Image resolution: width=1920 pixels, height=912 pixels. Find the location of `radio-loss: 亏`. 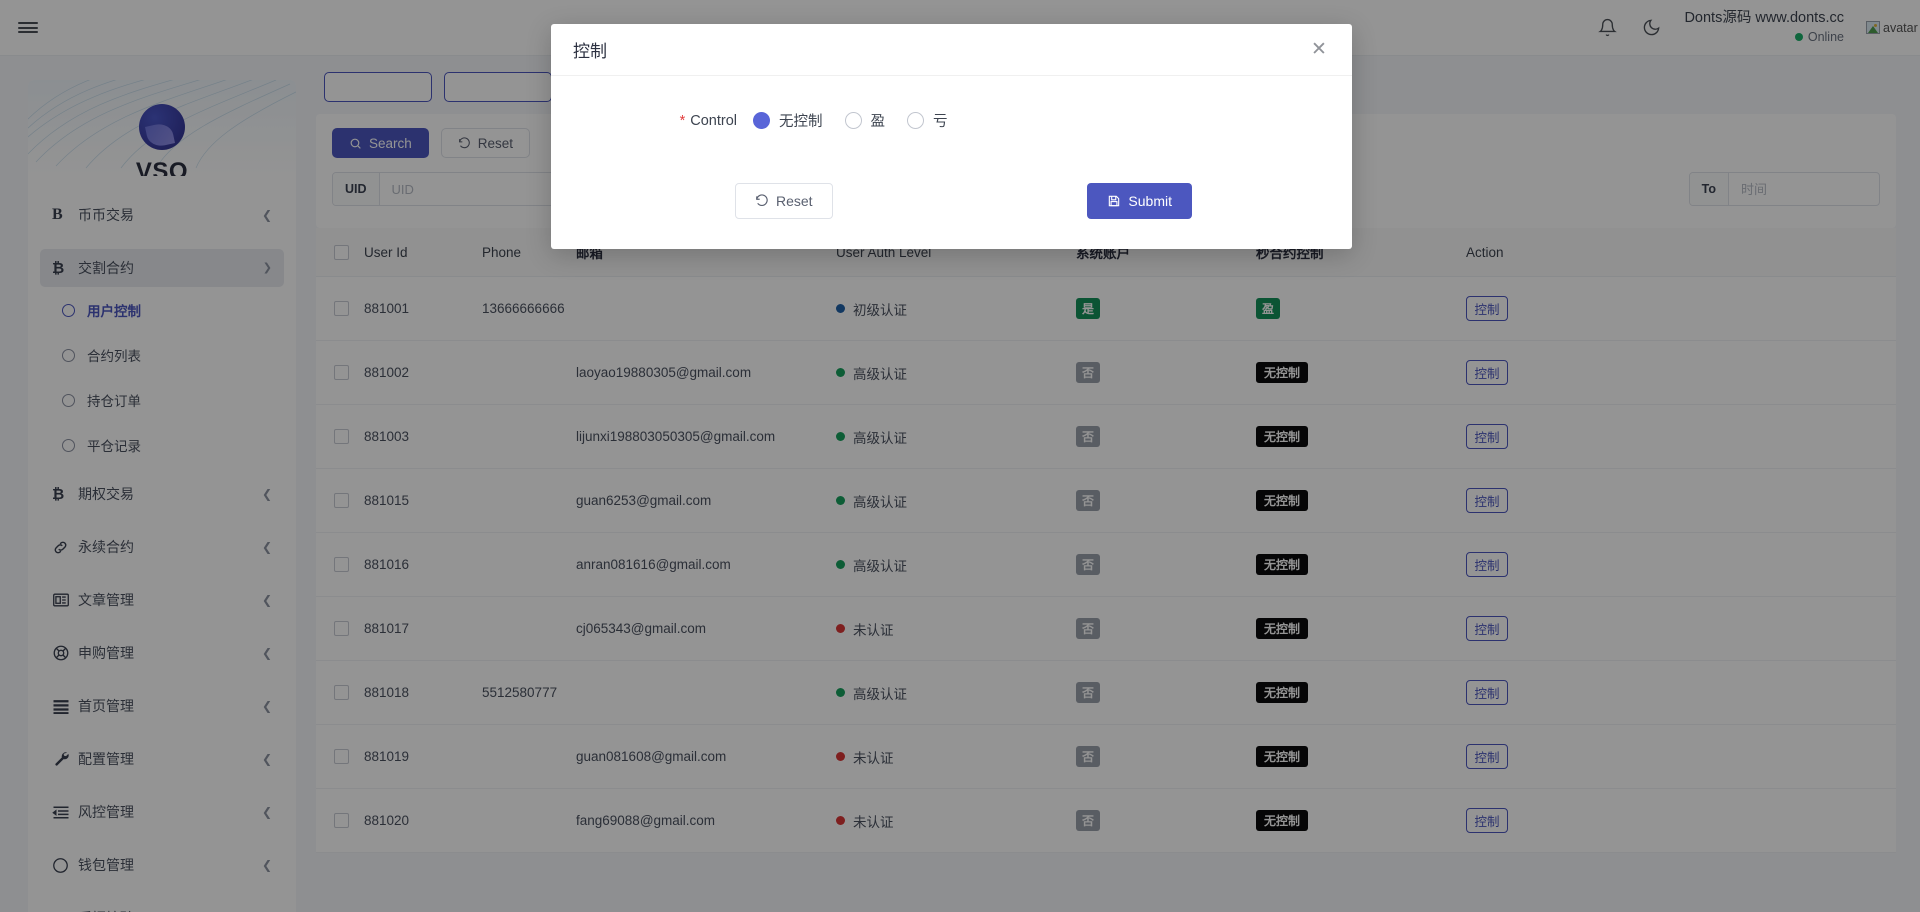

radio-loss: 亏 is located at coordinates (927, 120).